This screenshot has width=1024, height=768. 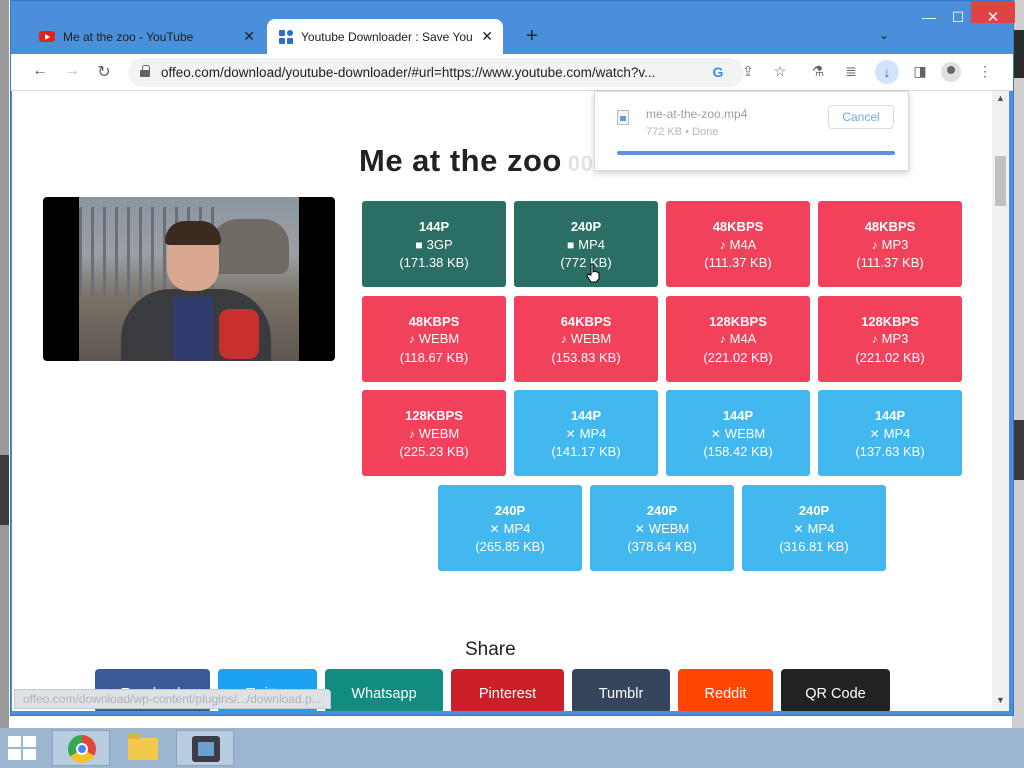 What do you see at coordinates (286, 36) in the screenshot?
I see `offeo-icon` at bounding box center [286, 36].